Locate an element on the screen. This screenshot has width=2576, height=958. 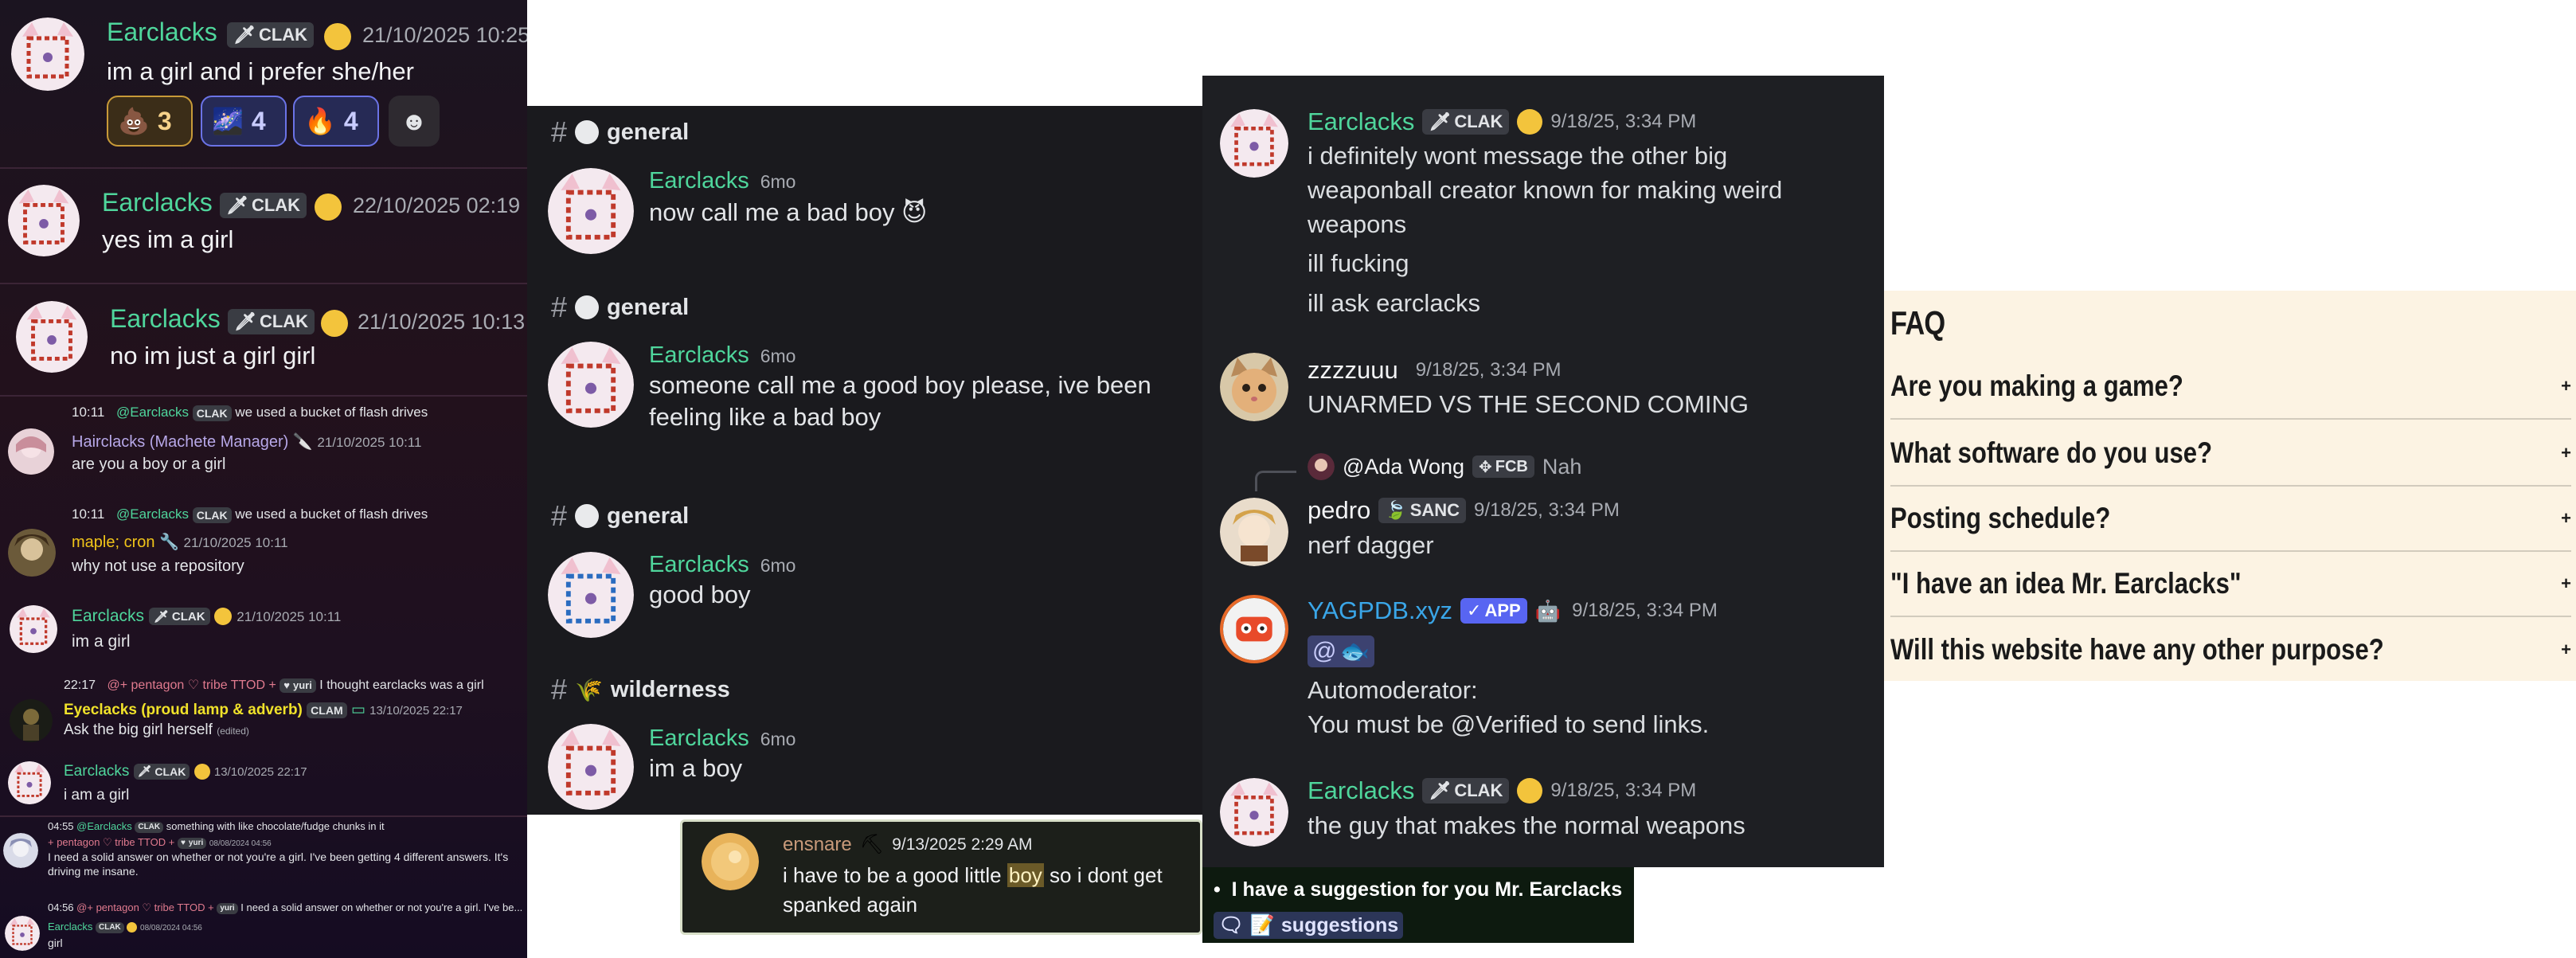
author-name: + pentagon ♡ tribe TTOD + is located at coordinates (111, 842).